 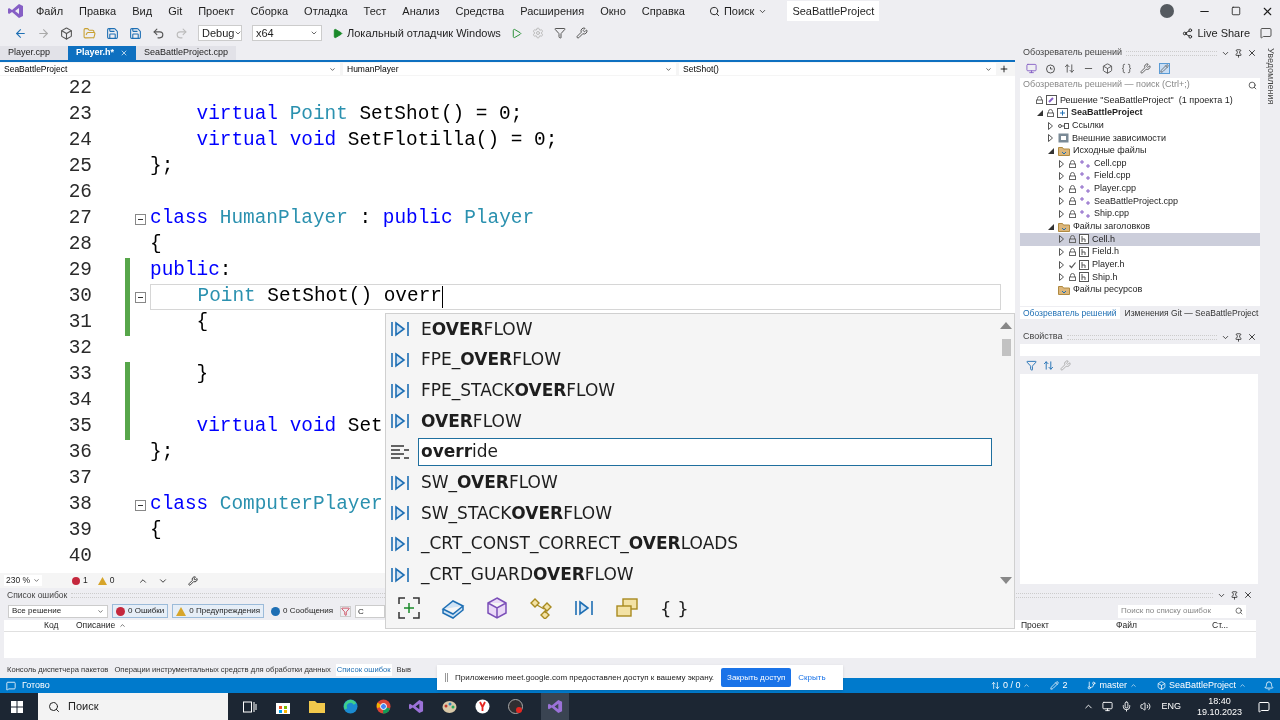 I want to click on code-line: virtual Point SetShot() = 0;, so click(x=359, y=115).